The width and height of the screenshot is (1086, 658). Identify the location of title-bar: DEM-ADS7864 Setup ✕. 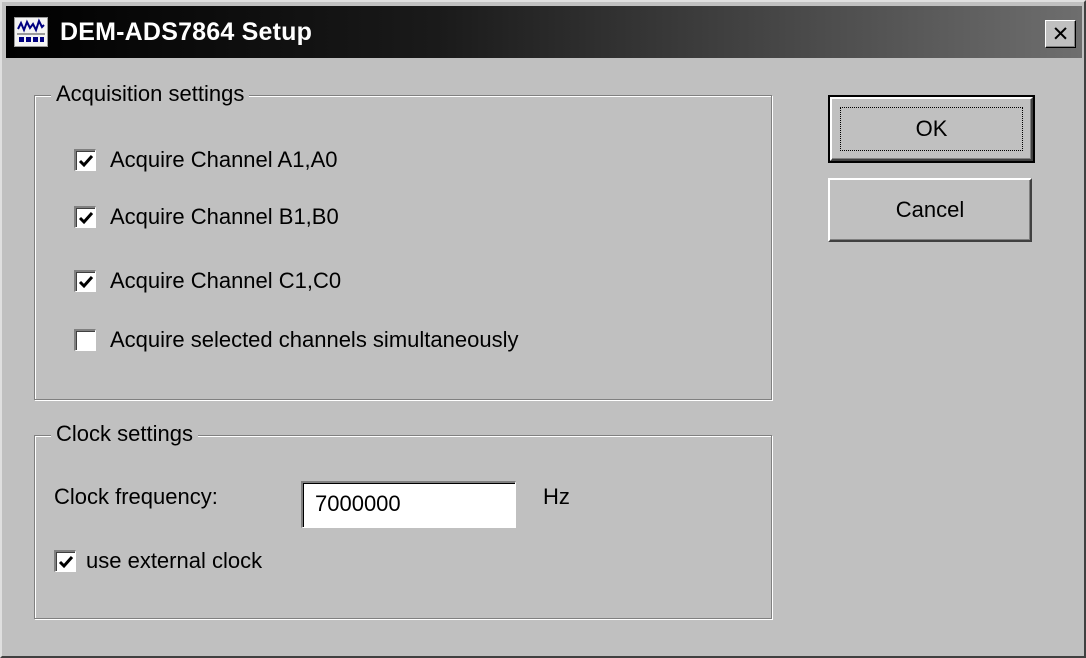
(544, 32).